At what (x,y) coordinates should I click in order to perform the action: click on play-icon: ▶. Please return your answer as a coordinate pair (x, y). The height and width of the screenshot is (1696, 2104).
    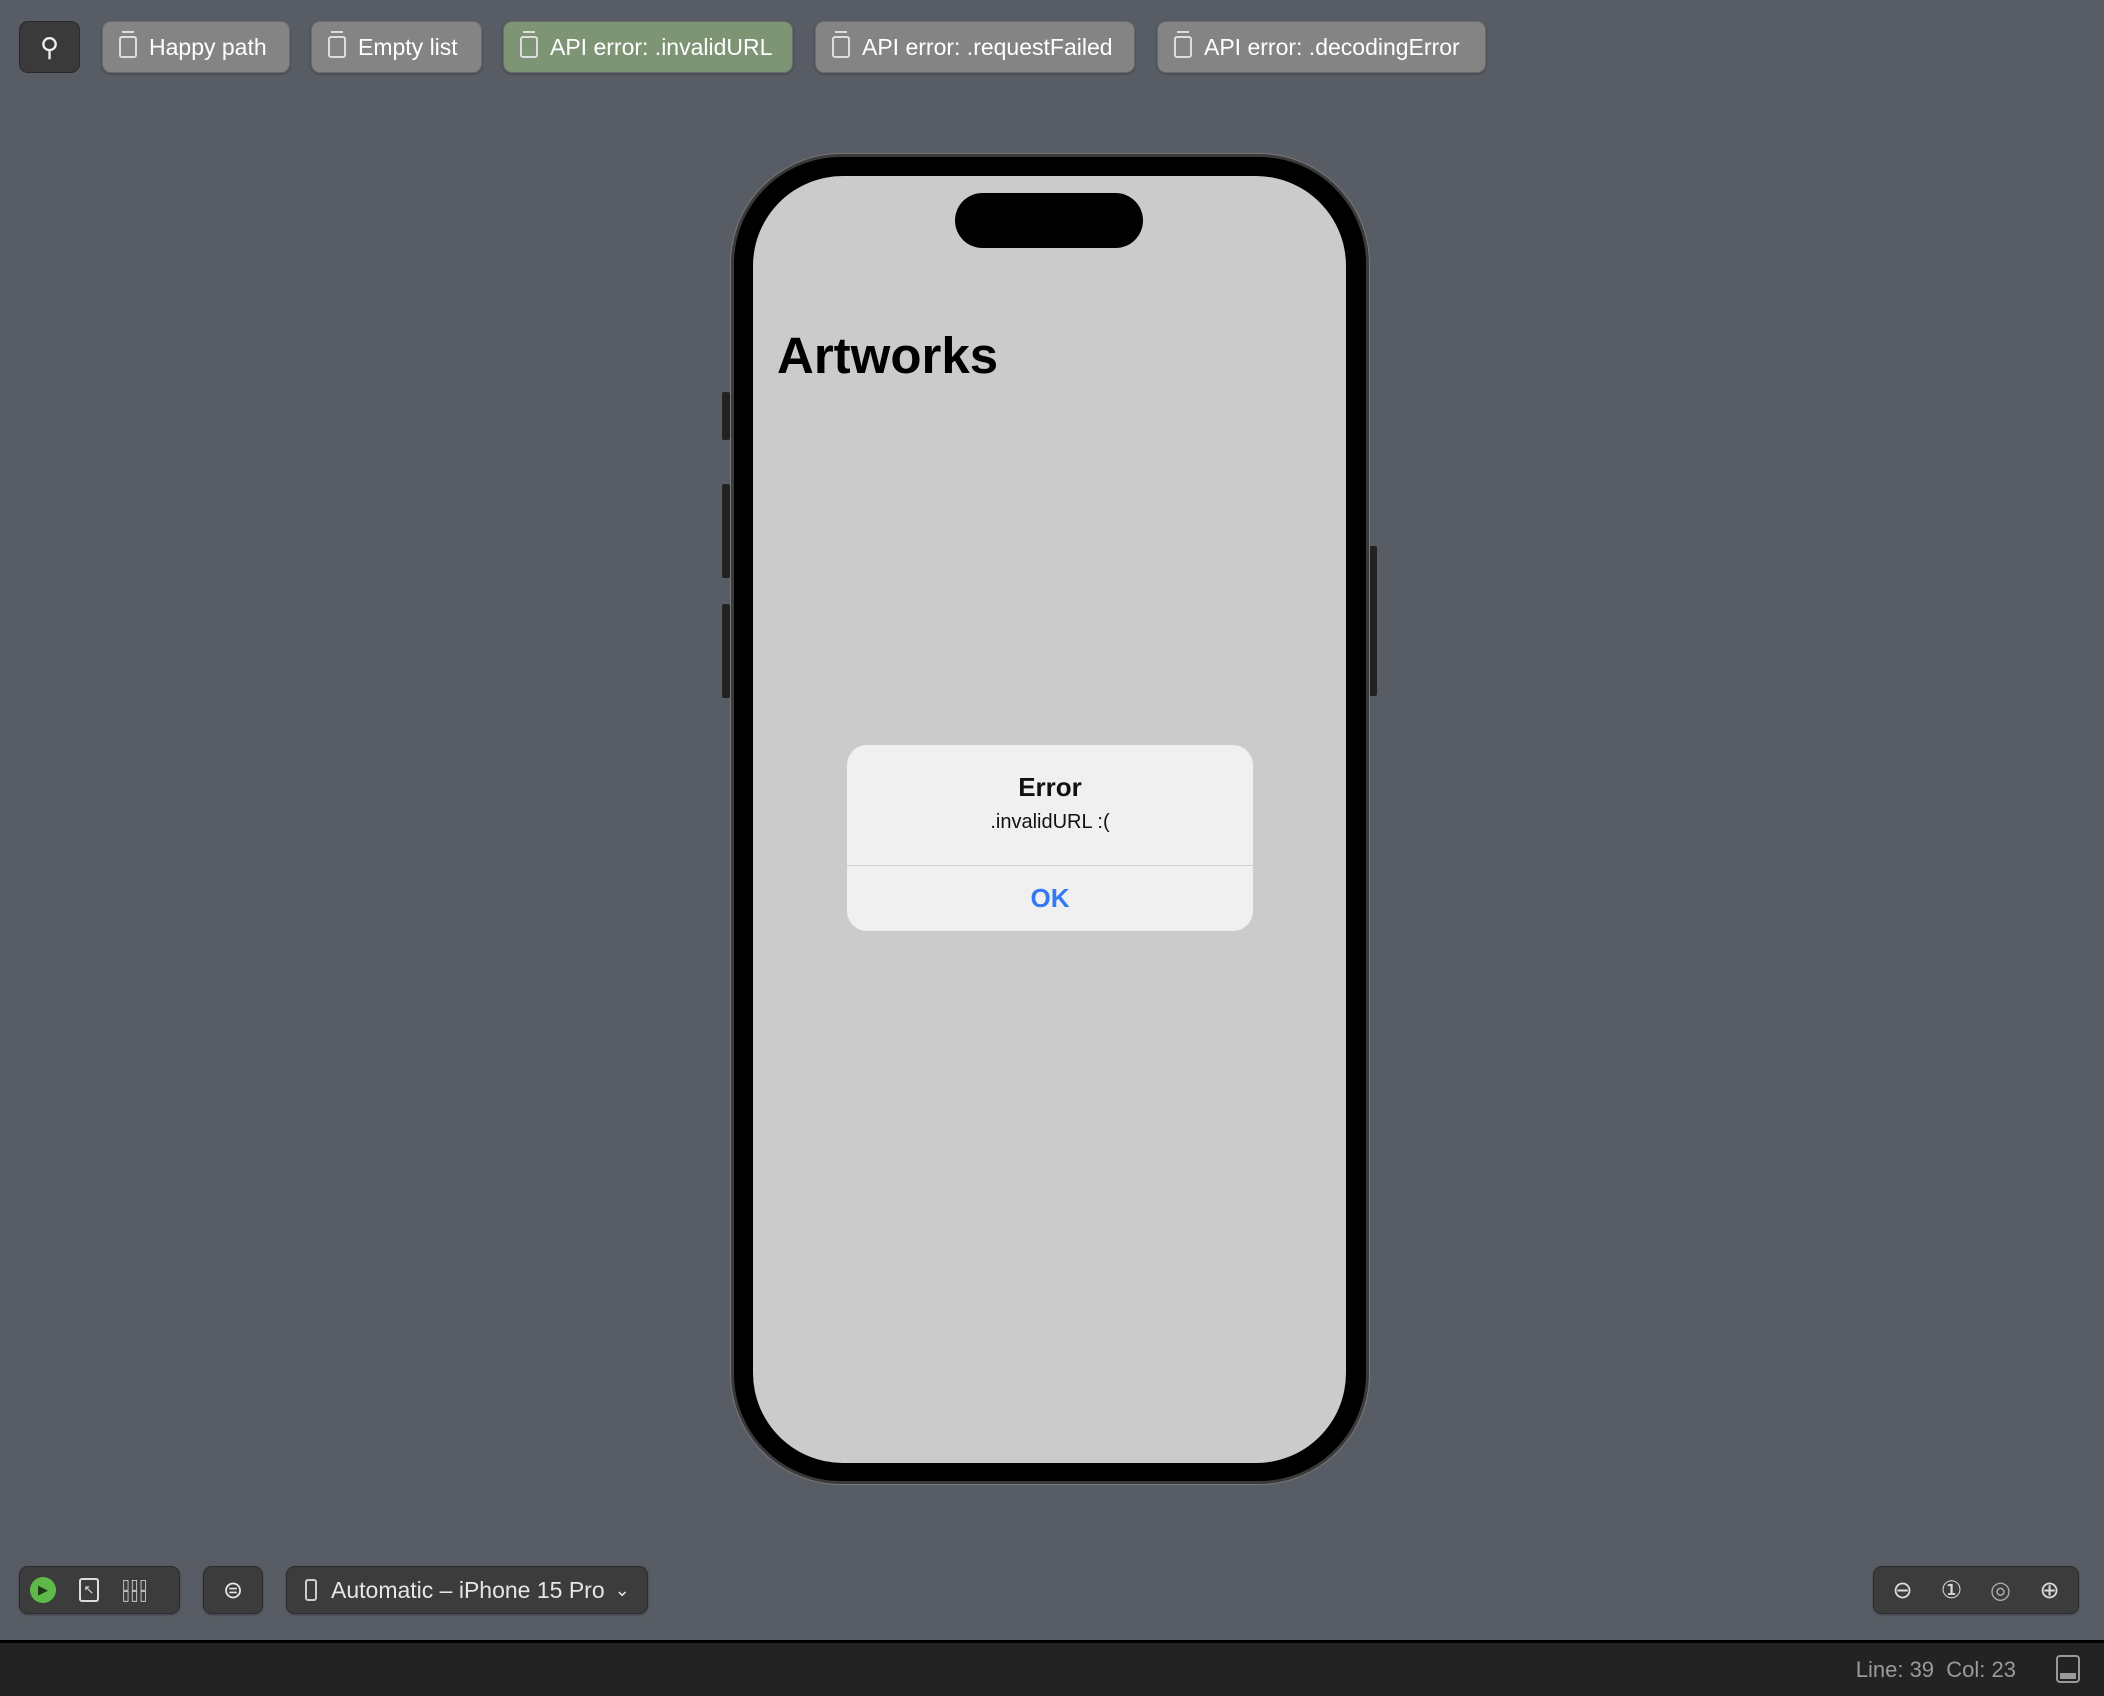
    Looking at the image, I should click on (43, 1590).